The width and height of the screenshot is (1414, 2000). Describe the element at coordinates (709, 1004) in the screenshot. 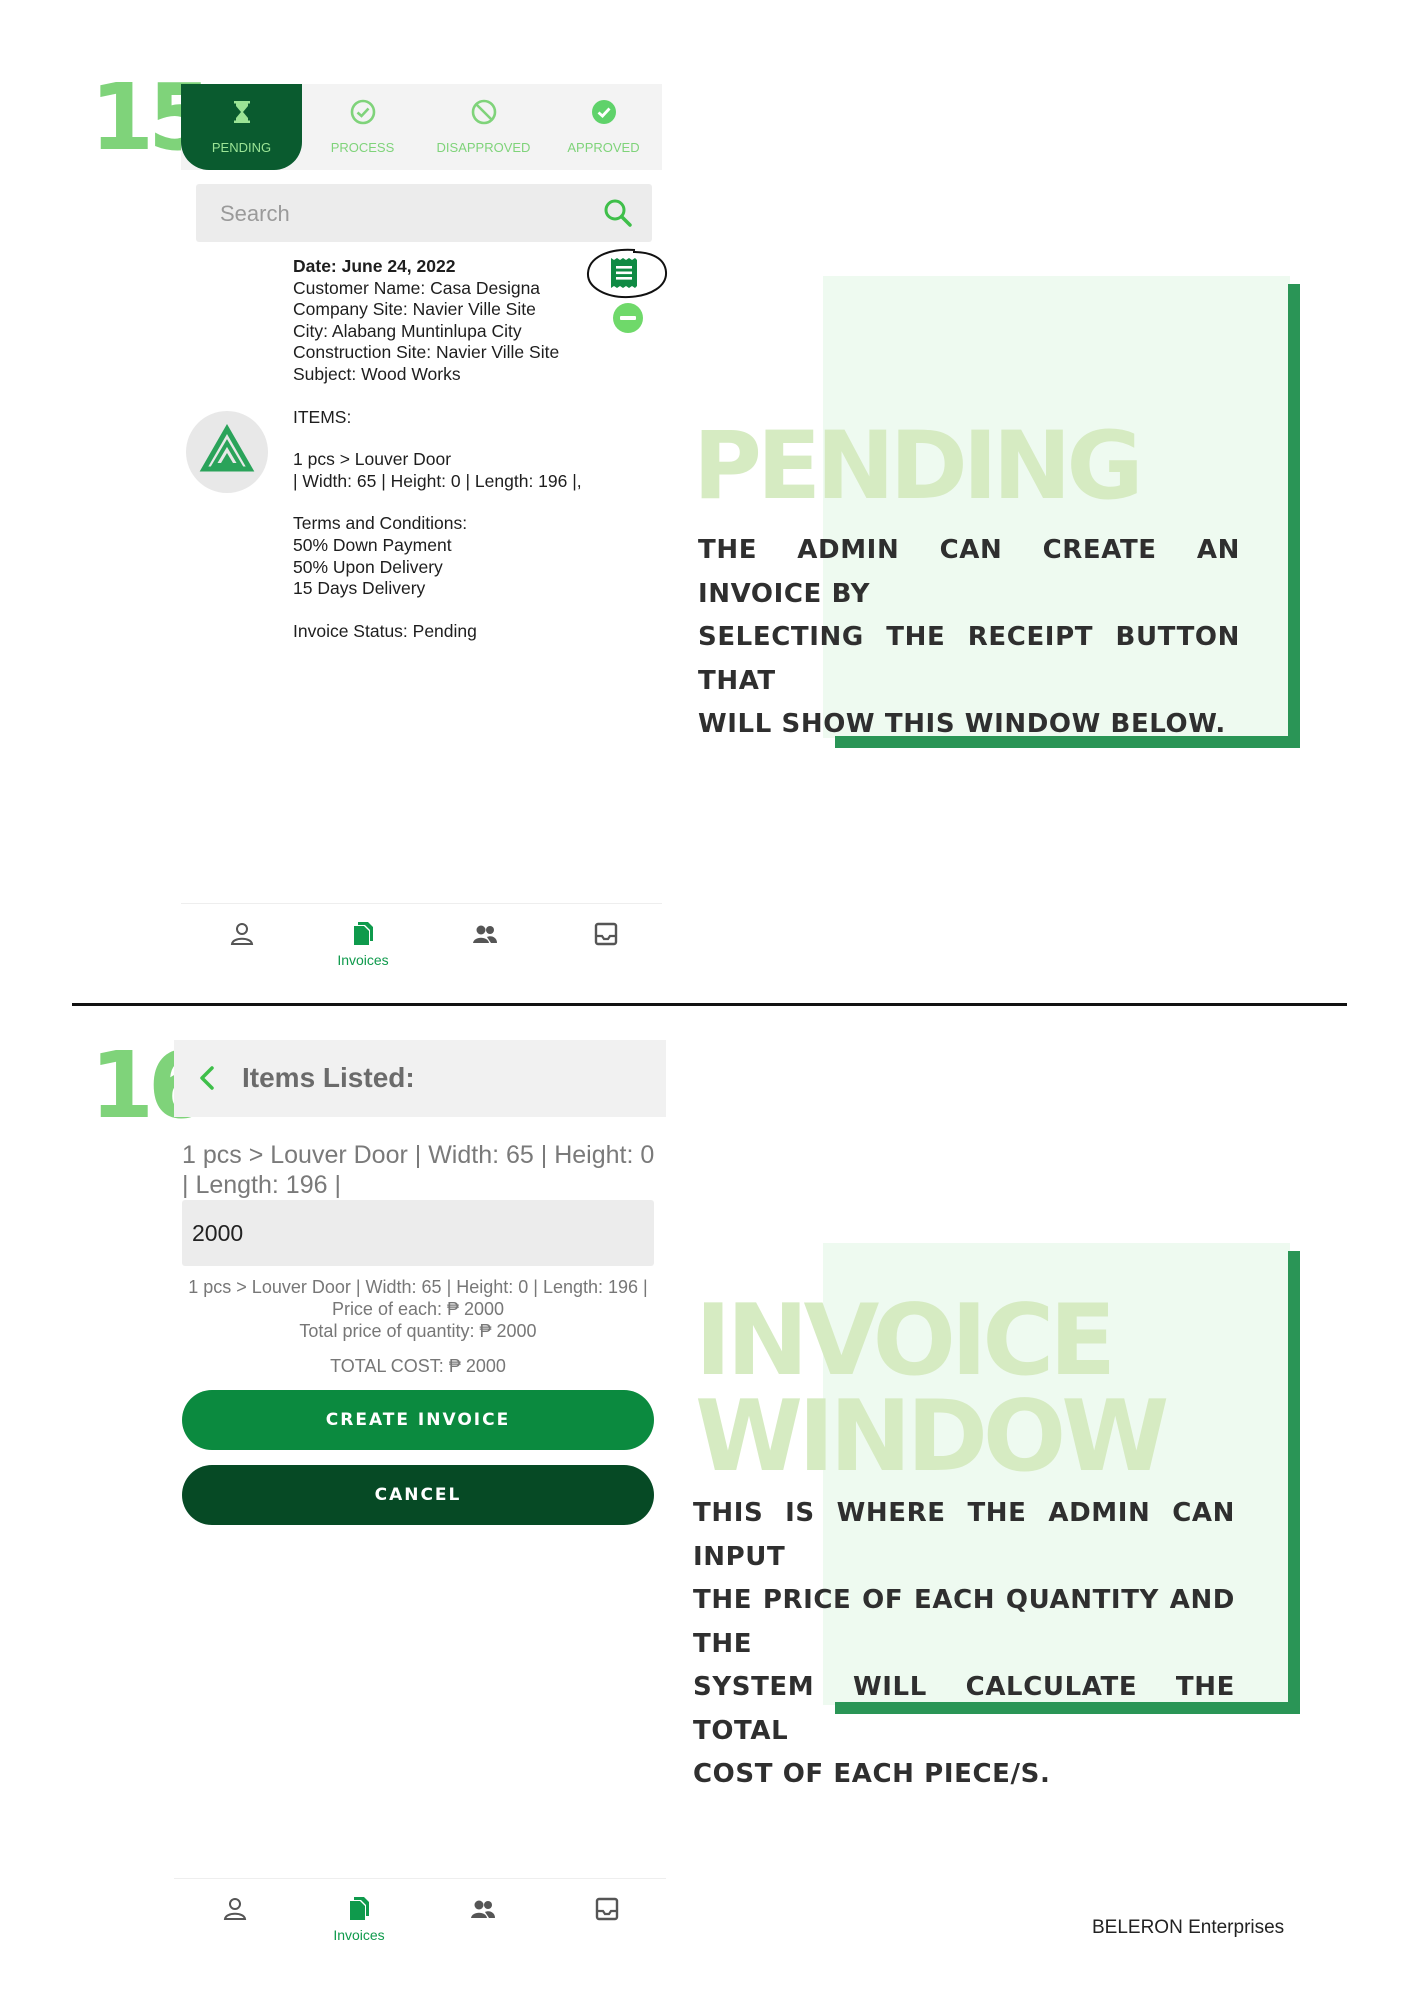

I see `section-divider` at that location.